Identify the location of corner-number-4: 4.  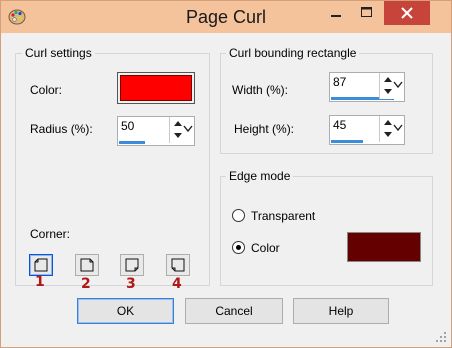
(177, 284).